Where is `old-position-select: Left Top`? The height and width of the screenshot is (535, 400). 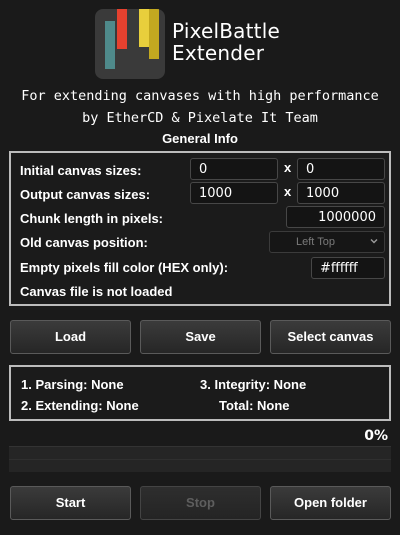 old-position-select: Left Top is located at coordinates (327, 242).